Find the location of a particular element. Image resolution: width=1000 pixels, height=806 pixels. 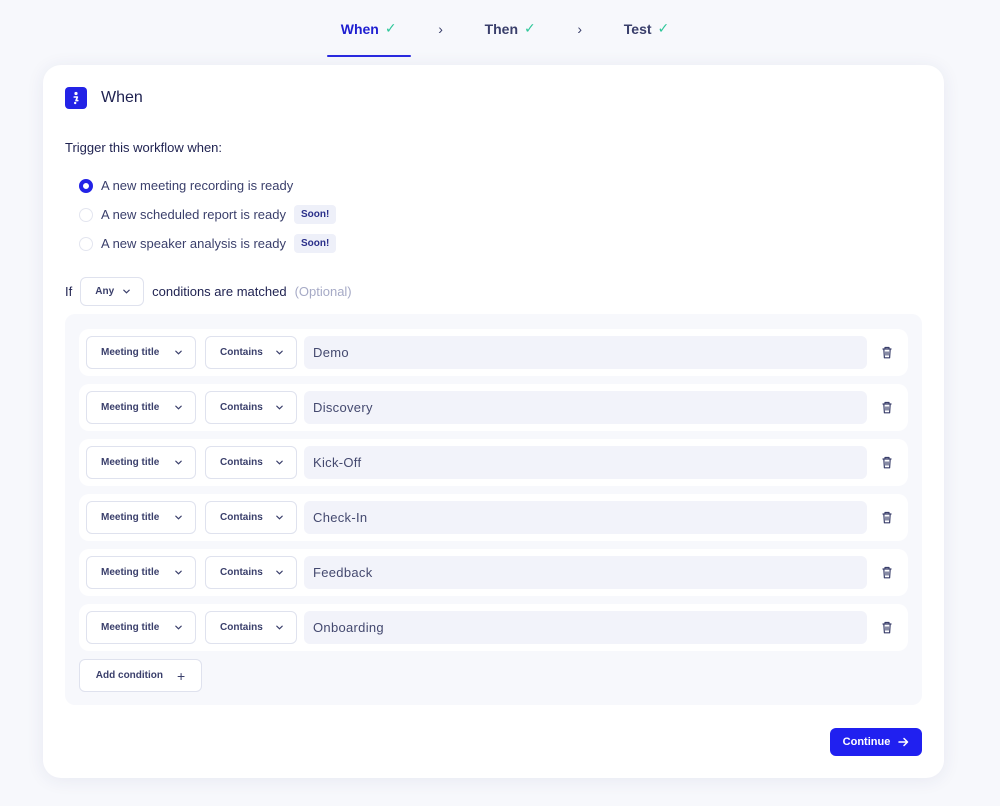

condition-row: Meeting title Contains Kick-Off is located at coordinates (493, 462).